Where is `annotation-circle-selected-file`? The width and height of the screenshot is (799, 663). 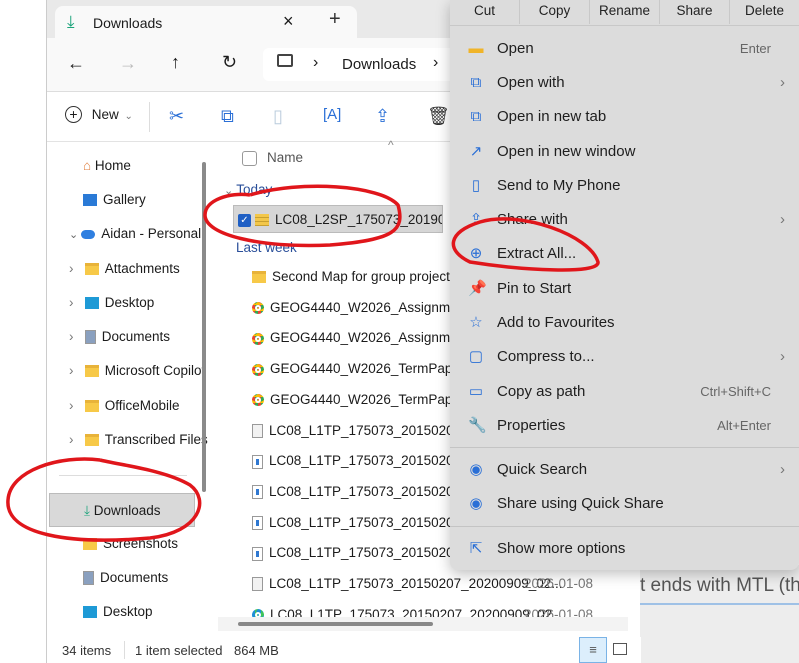
annotation-circle-selected-file is located at coordinates (302, 216).